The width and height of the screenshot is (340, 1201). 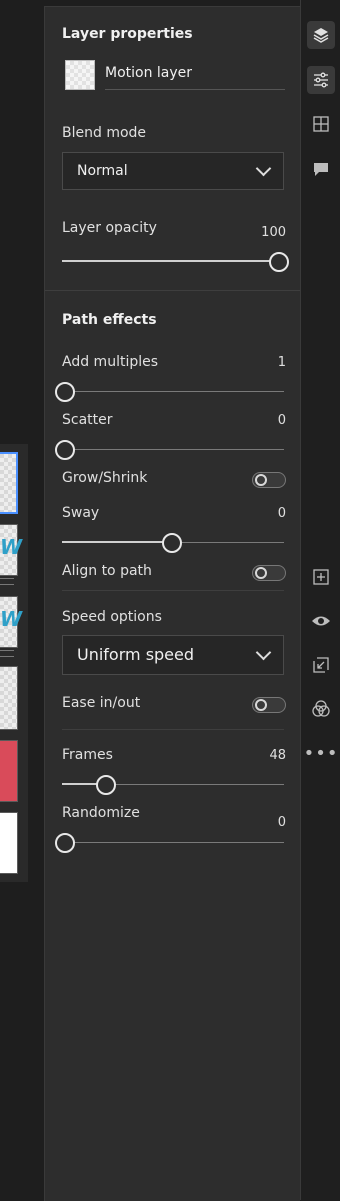 What do you see at coordinates (14, 663) in the screenshot?
I see `frames-strip: W W` at bounding box center [14, 663].